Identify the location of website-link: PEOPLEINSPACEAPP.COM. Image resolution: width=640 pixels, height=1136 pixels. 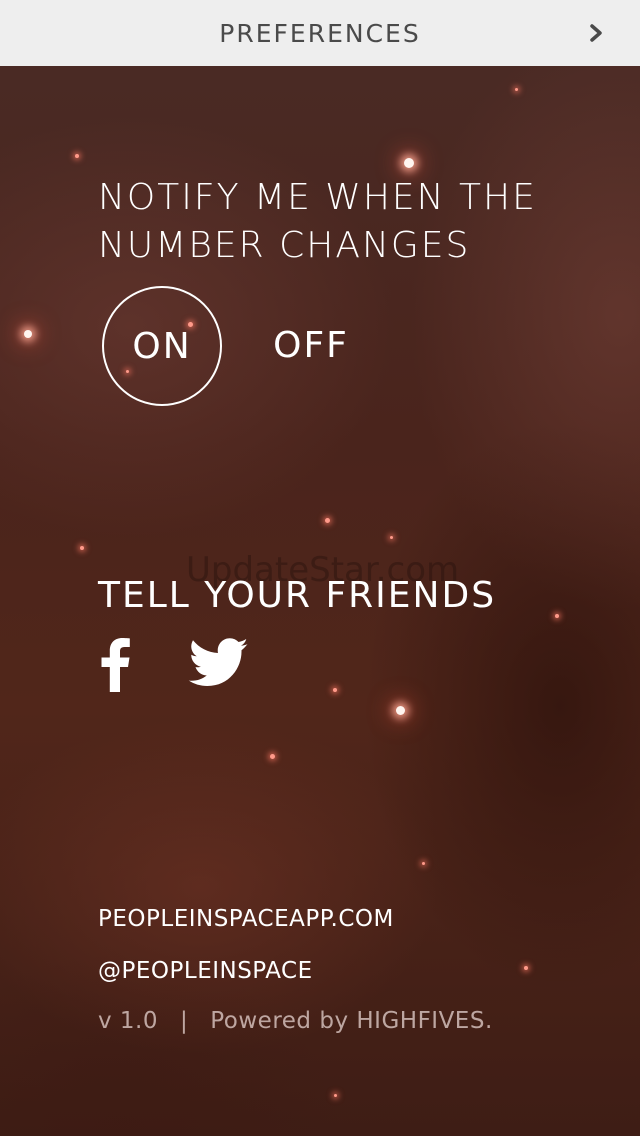
(246, 919).